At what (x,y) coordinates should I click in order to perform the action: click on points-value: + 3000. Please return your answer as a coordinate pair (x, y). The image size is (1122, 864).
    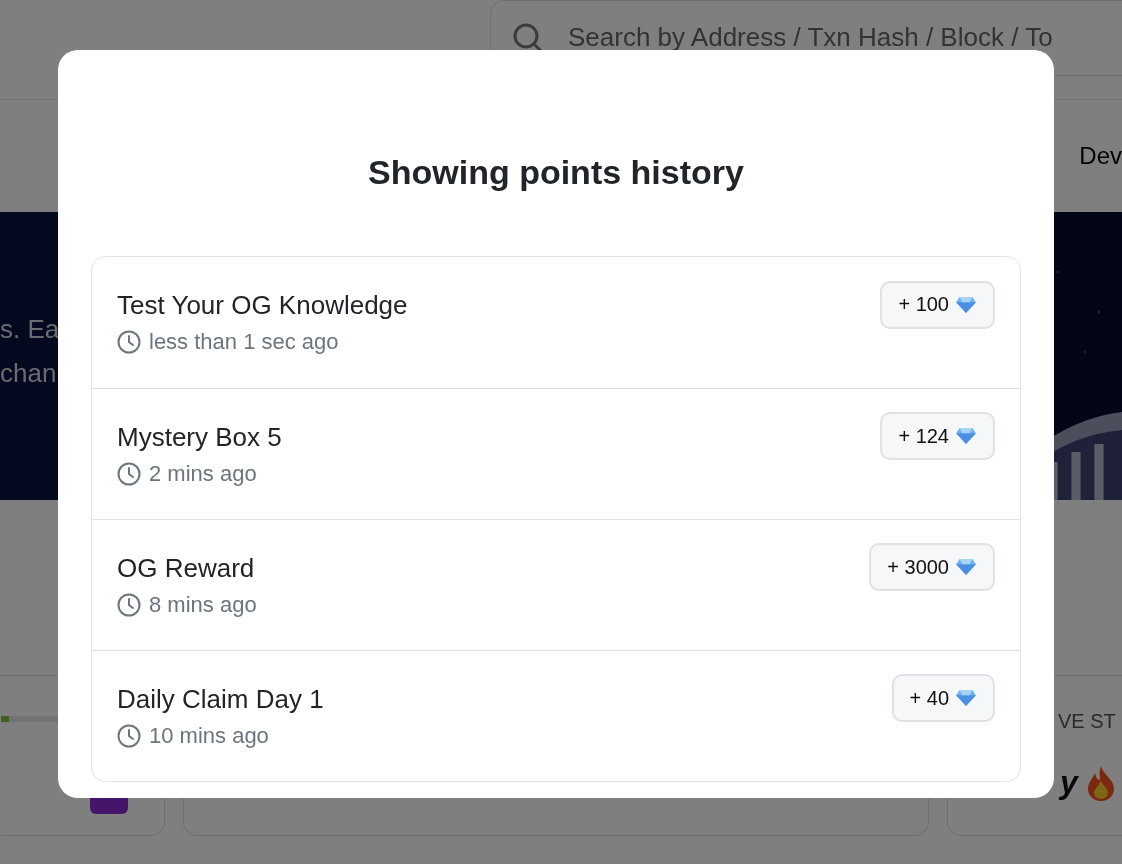
    Looking at the image, I should click on (918, 567).